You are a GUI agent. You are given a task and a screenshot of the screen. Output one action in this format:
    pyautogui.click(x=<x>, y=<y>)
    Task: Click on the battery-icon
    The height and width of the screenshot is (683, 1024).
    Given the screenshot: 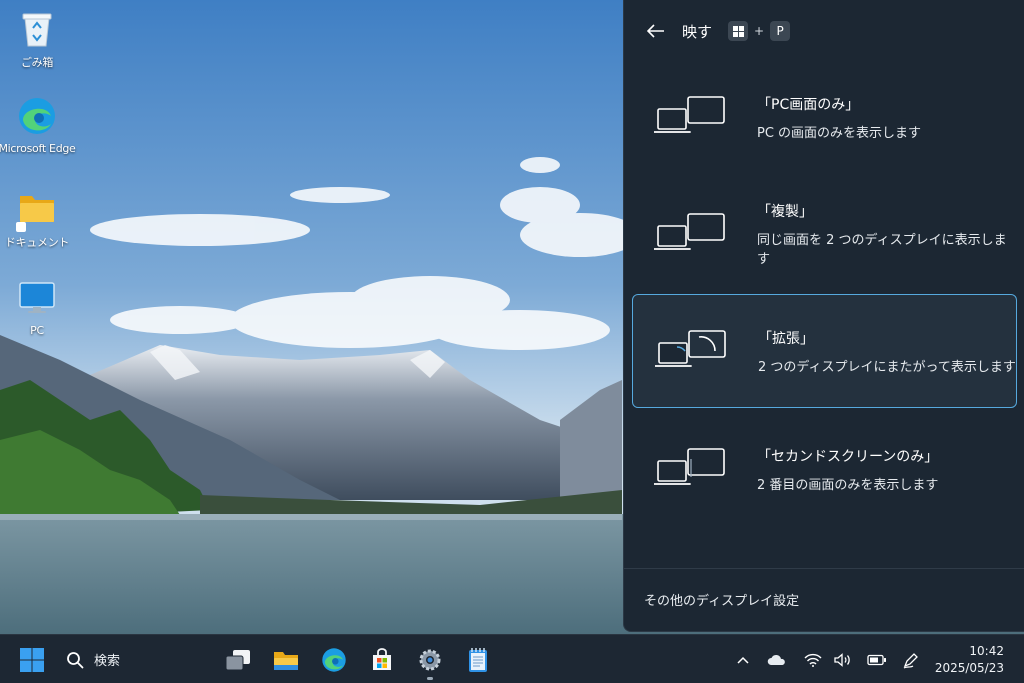 What is the action you would take?
    pyautogui.click(x=876, y=659)
    